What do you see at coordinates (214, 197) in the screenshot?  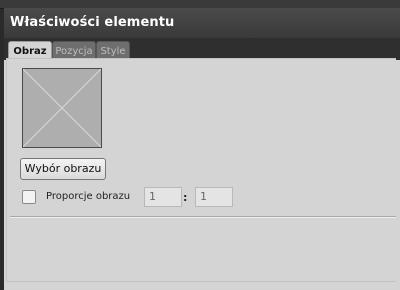 I see `aspect-height-field: 1` at bounding box center [214, 197].